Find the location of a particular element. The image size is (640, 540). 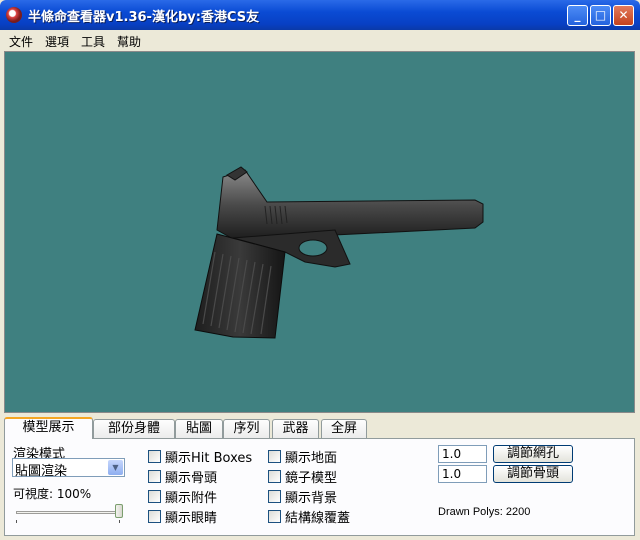

checkbox-label: 顯示眼睛 is located at coordinates (191, 518).